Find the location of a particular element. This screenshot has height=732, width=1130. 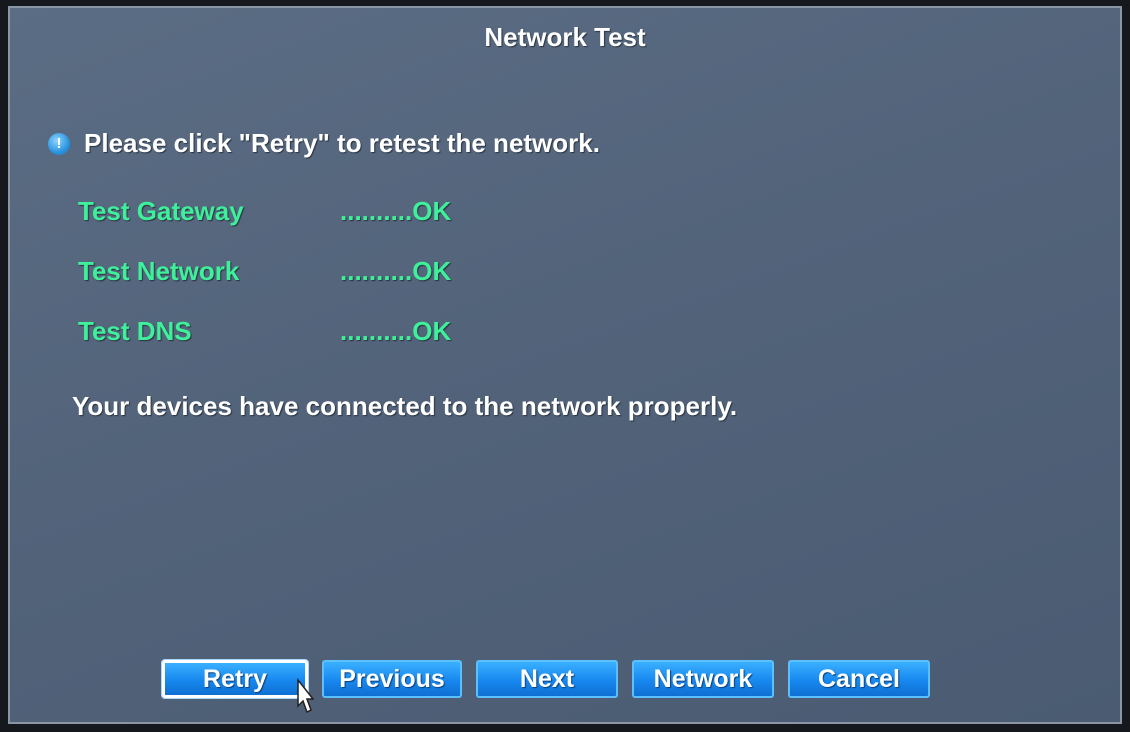

network-button: Network is located at coordinates (703, 679).